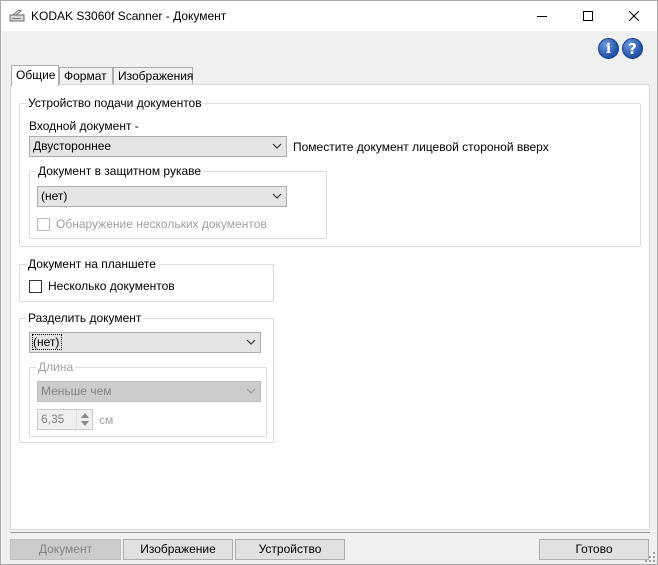  What do you see at coordinates (594, 549) in the screenshot?
I see `done-button: Готово` at bounding box center [594, 549].